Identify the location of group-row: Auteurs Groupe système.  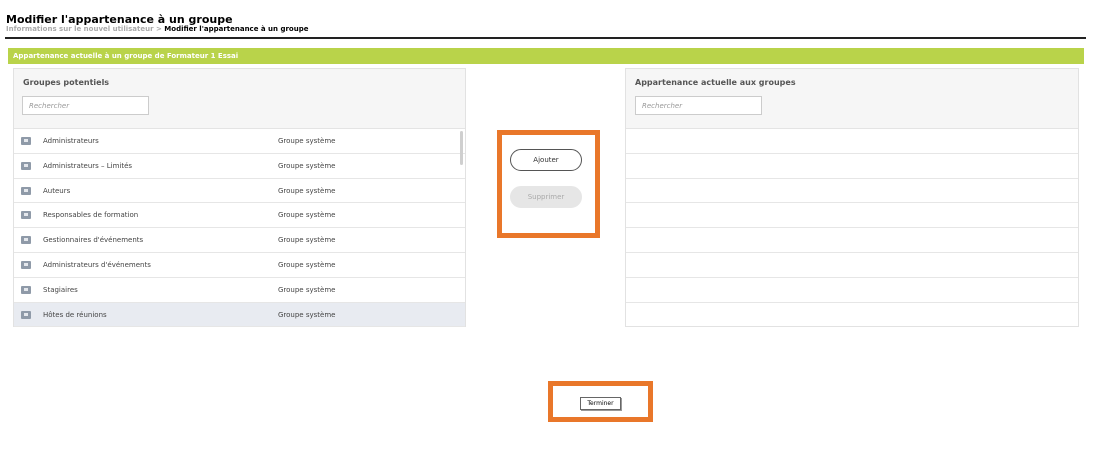
(239, 191).